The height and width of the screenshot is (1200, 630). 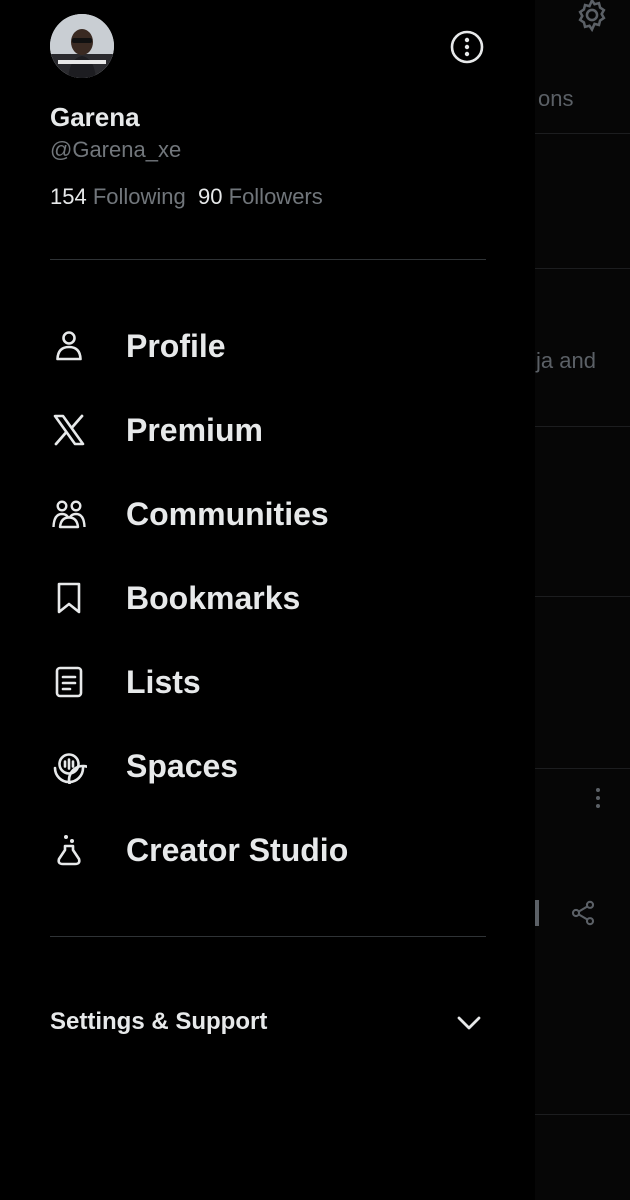 I want to click on x-logo-icon, so click(x=69, y=430).